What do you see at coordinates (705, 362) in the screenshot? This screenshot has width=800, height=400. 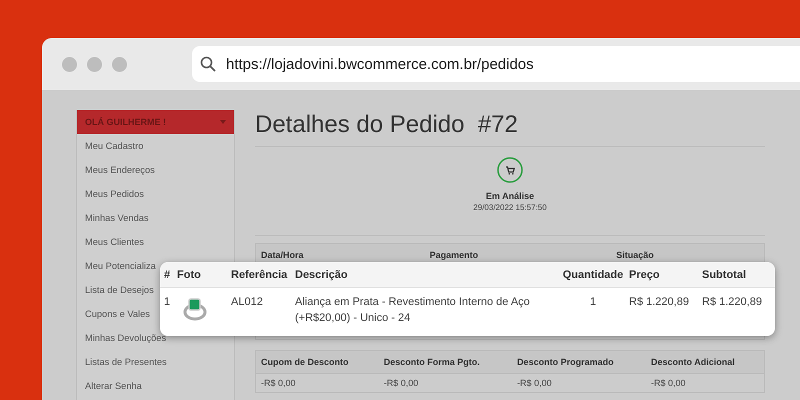 I see `column-header: Desconto Adicional` at bounding box center [705, 362].